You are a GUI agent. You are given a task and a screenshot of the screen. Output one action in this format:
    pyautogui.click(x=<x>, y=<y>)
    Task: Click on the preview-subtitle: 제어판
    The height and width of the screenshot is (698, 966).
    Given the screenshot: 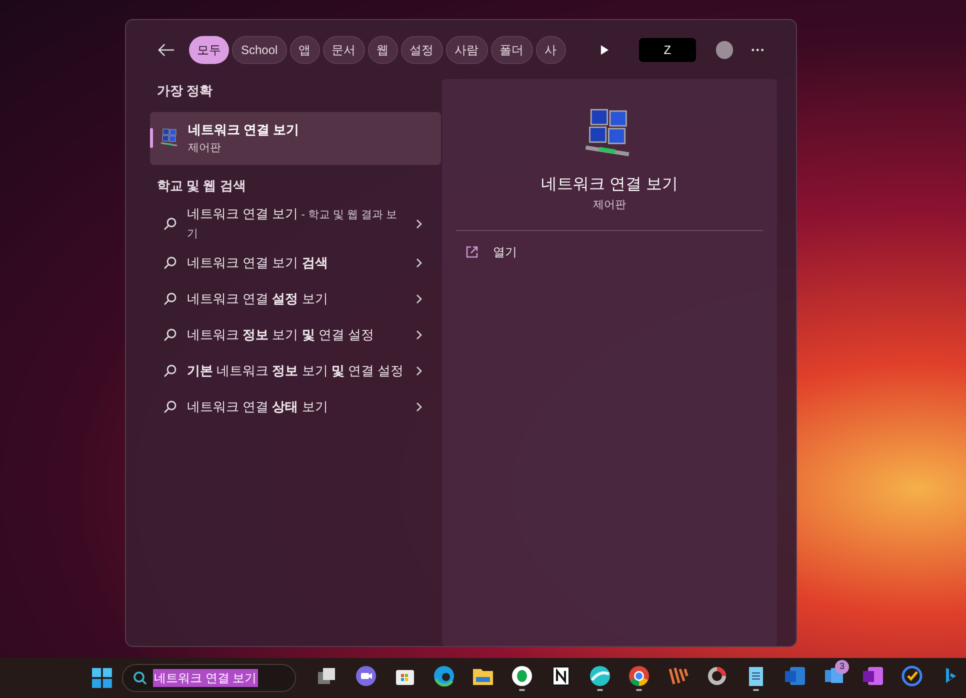 What is the action you would take?
    pyautogui.click(x=609, y=205)
    